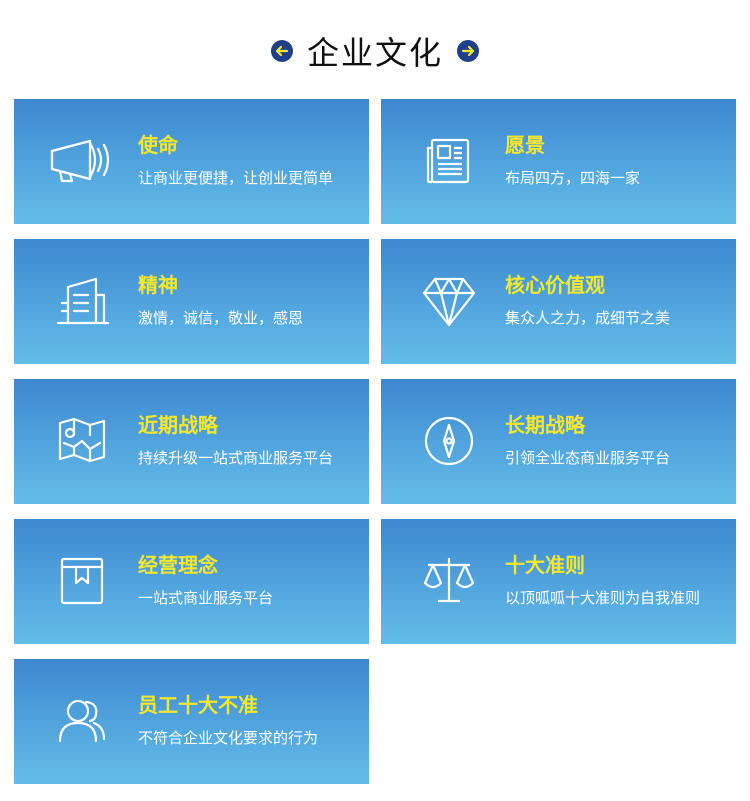 The image size is (750, 801). Describe the element at coordinates (558, 301) in the screenshot. I see `card-core-values: 核心价值观 集众人之力，成细节之美` at that location.